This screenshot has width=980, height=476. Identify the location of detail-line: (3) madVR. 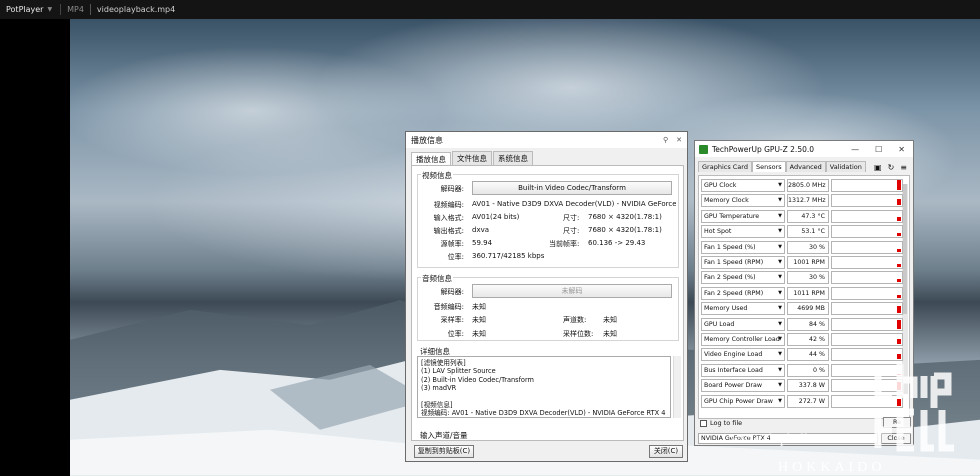
(439, 388).